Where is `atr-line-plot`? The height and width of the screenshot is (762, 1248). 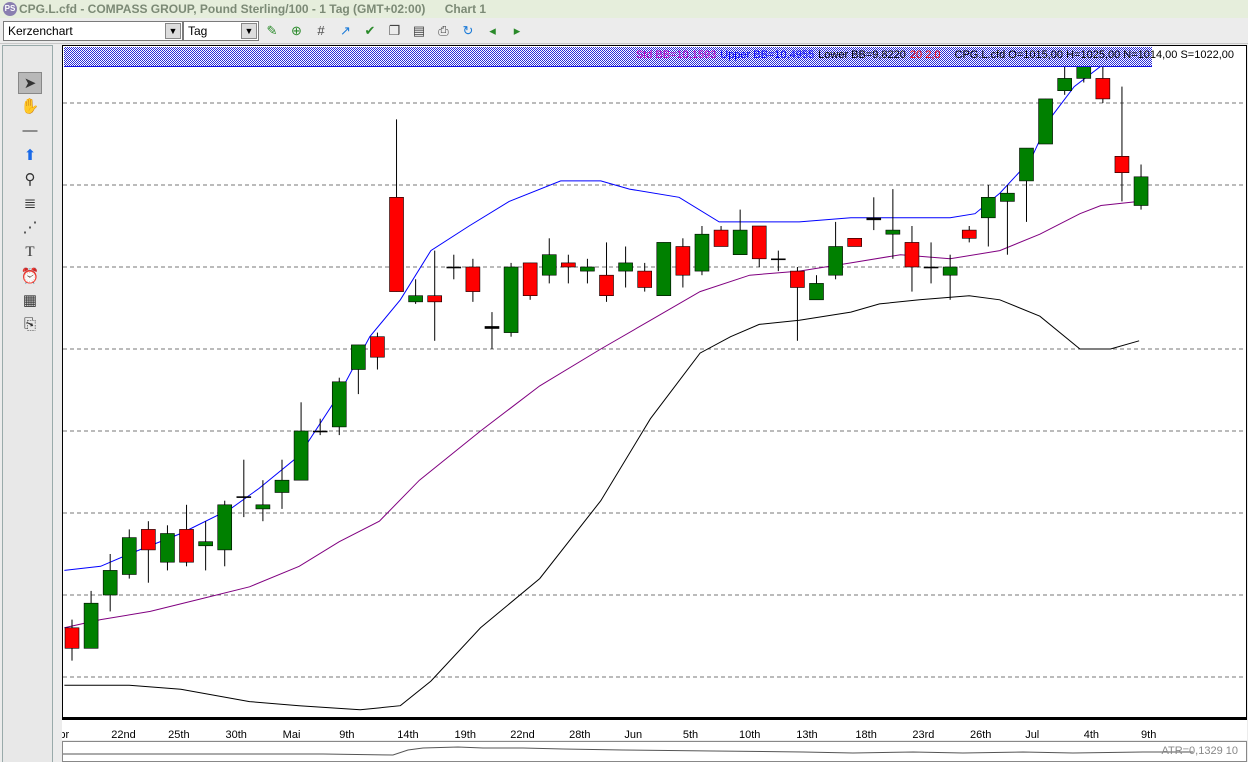
atr-line-plot is located at coordinates (628, 751).